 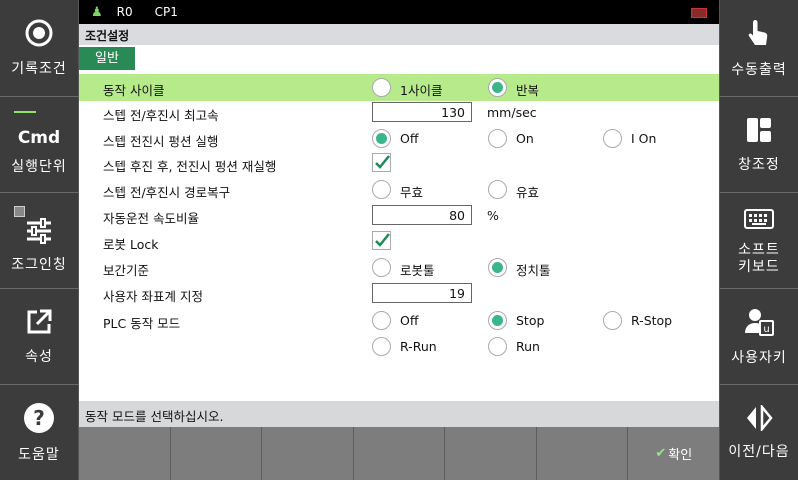 I want to click on radio-repeat, so click(x=497, y=87).